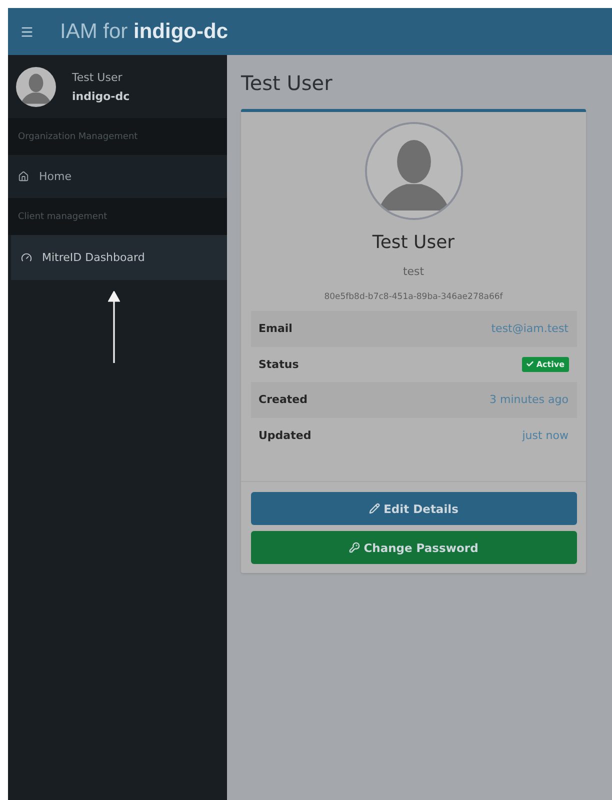  What do you see at coordinates (413, 508) in the screenshot?
I see `edit-button: Edit Details` at bounding box center [413, 508].